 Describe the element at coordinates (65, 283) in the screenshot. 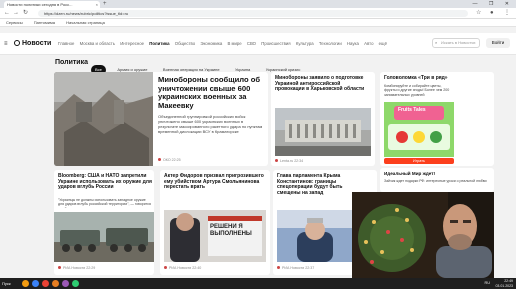

I see `media-player-icon` at that location.